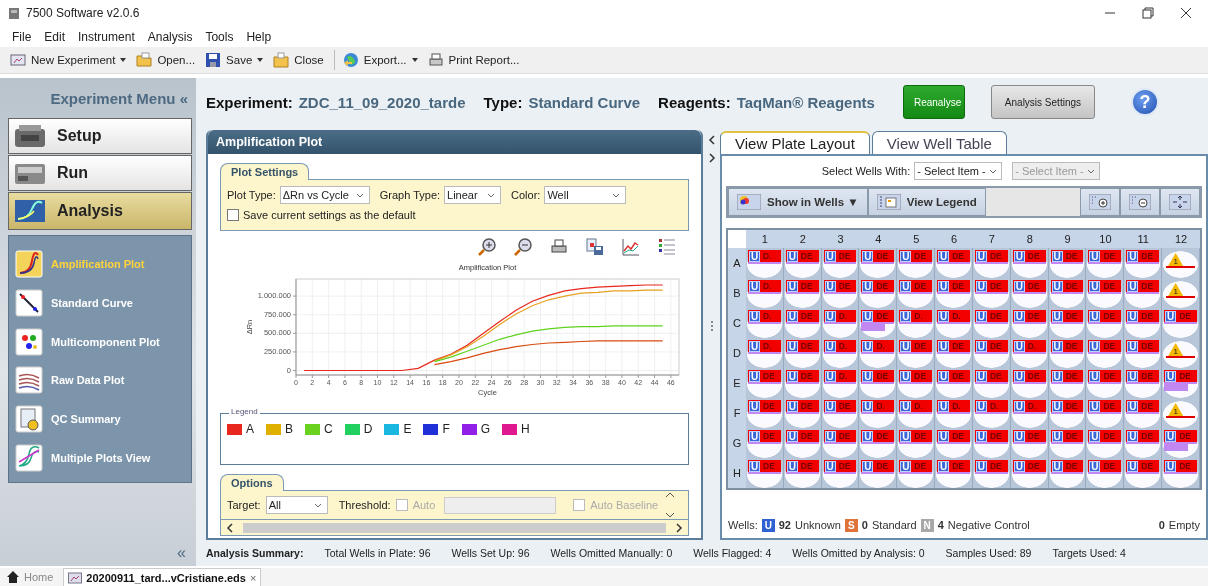 The width and height of the screenshot is (1208, 586). Describe the element at coordinates (737, 413) in the screenshot. I see `row-header: F` at that location.